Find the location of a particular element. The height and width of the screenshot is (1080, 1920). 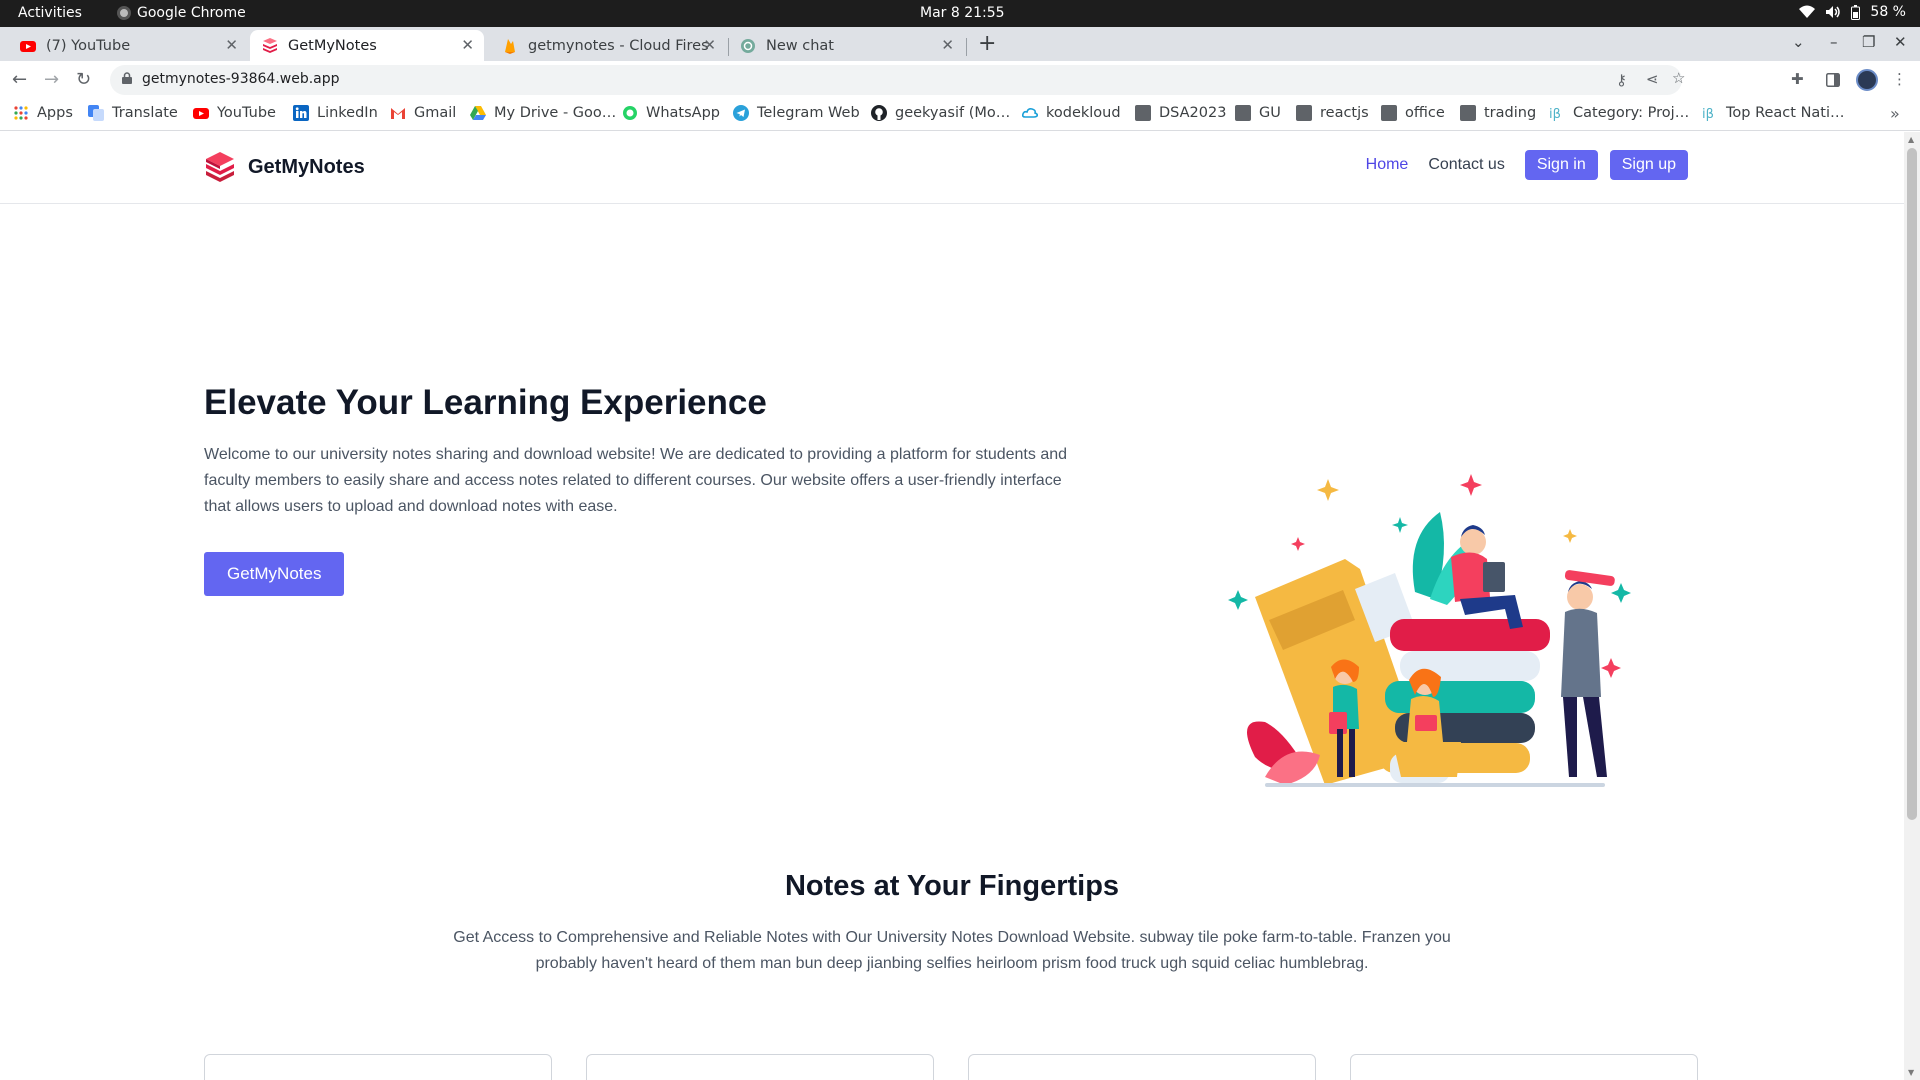

bookmark-telegram: Telegram Web is located at coordinates (796, 113).